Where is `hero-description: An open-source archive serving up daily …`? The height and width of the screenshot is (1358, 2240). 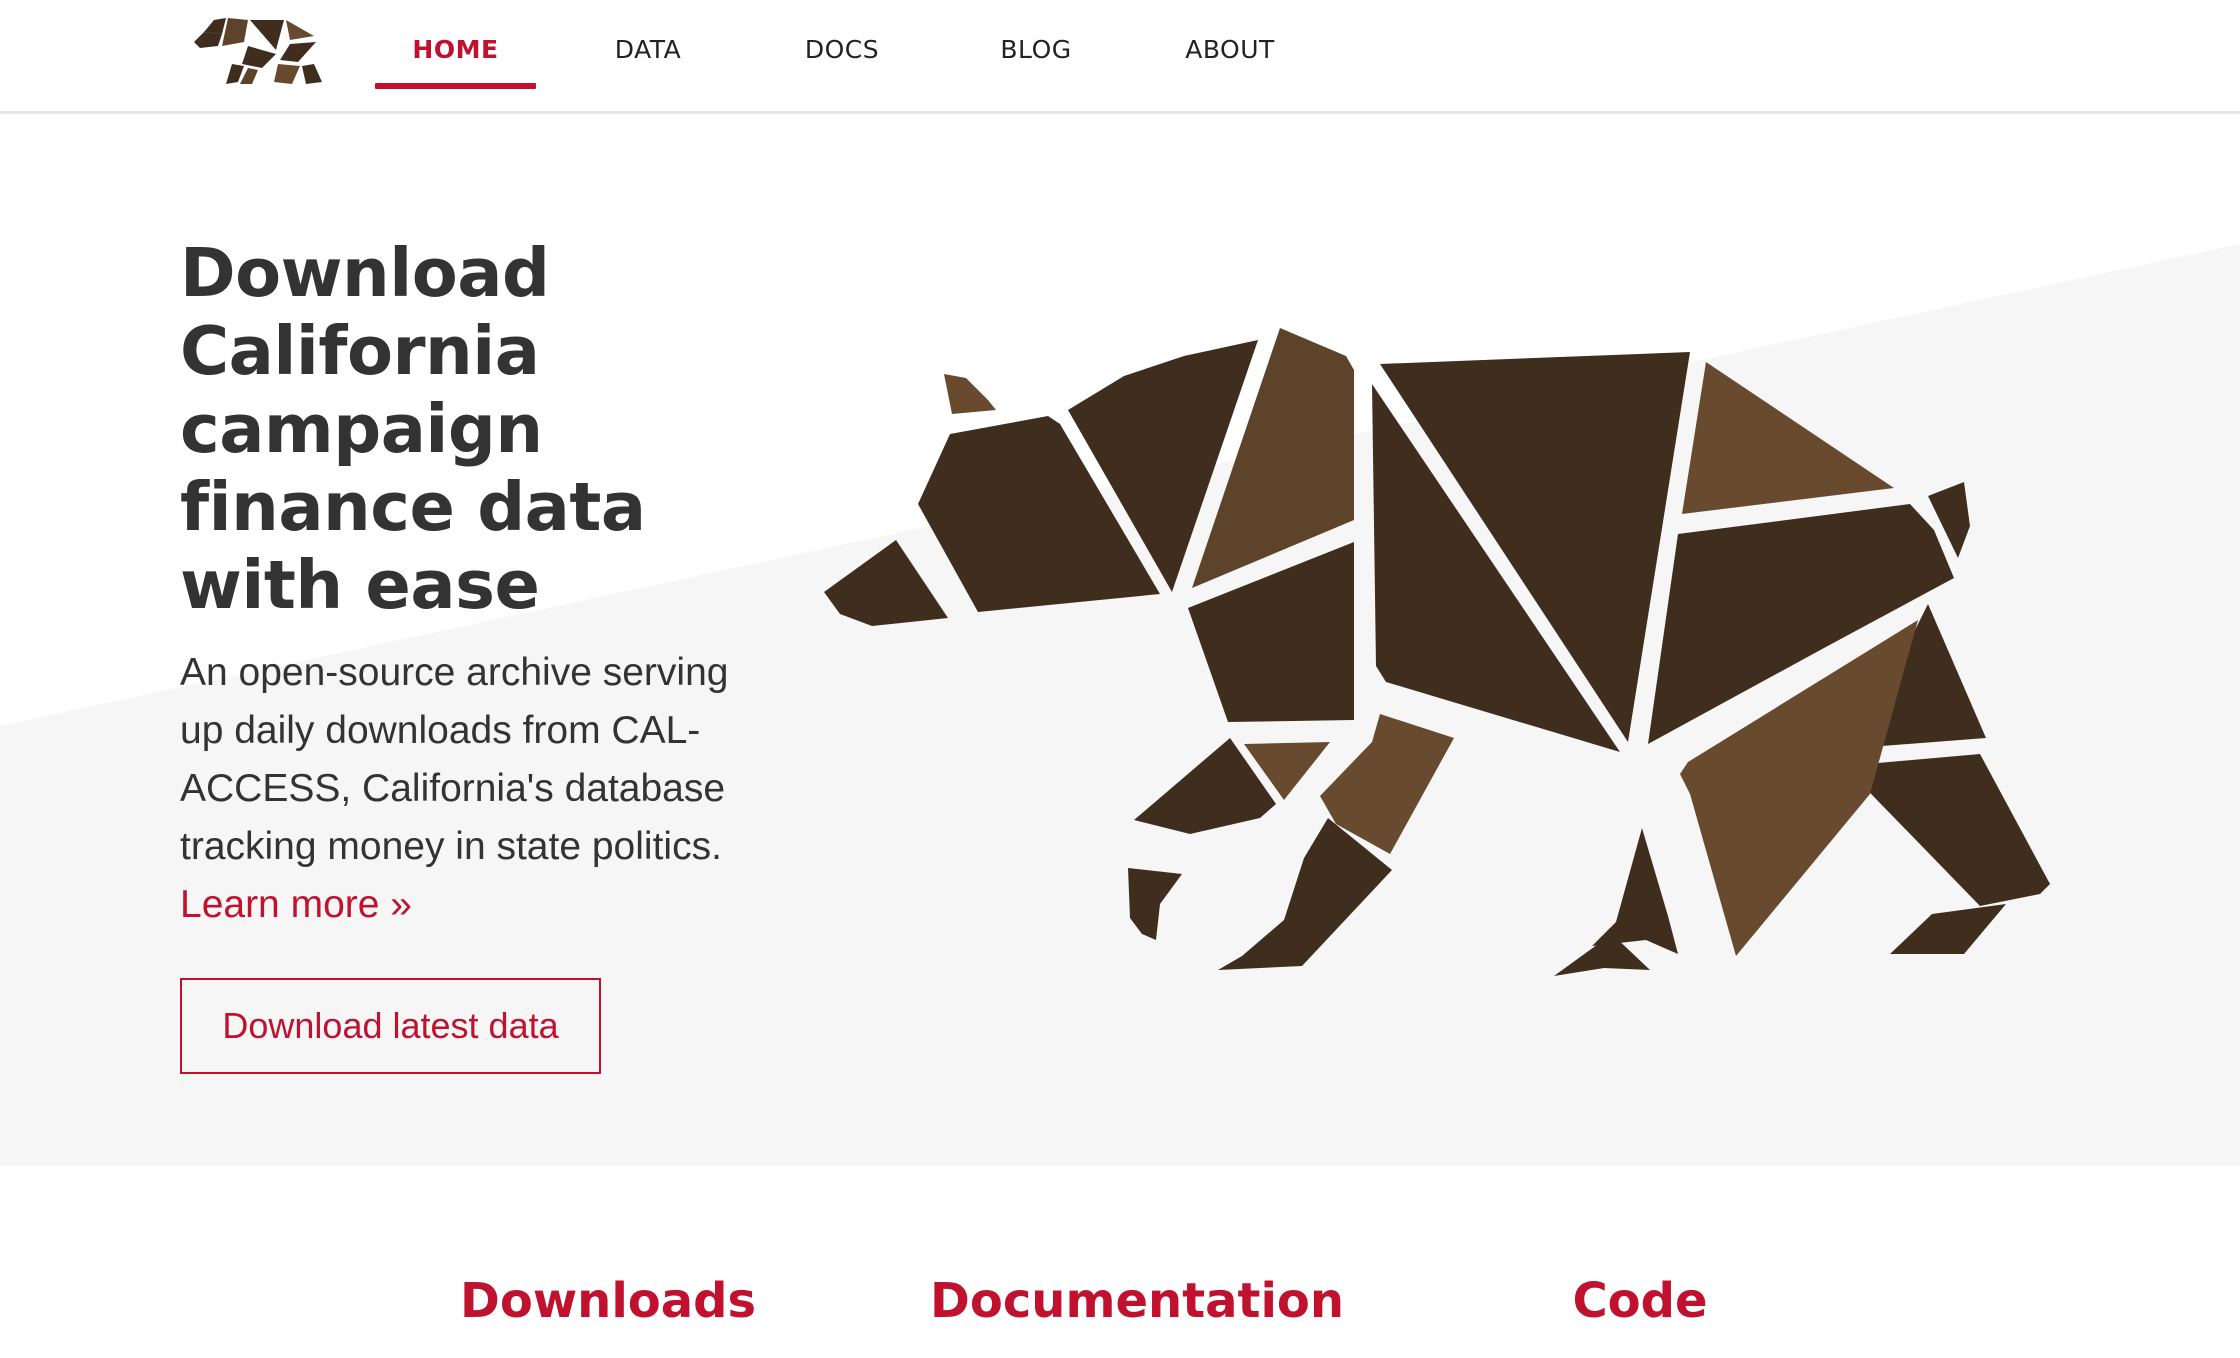
hero-description: An open-source archive serving up daily … is located at coordinates (454, 759).